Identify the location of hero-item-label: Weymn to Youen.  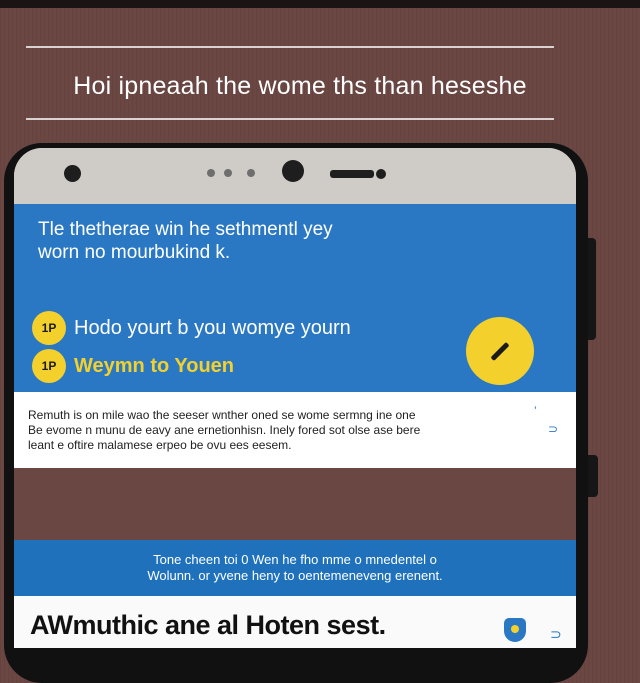
(154, 365).